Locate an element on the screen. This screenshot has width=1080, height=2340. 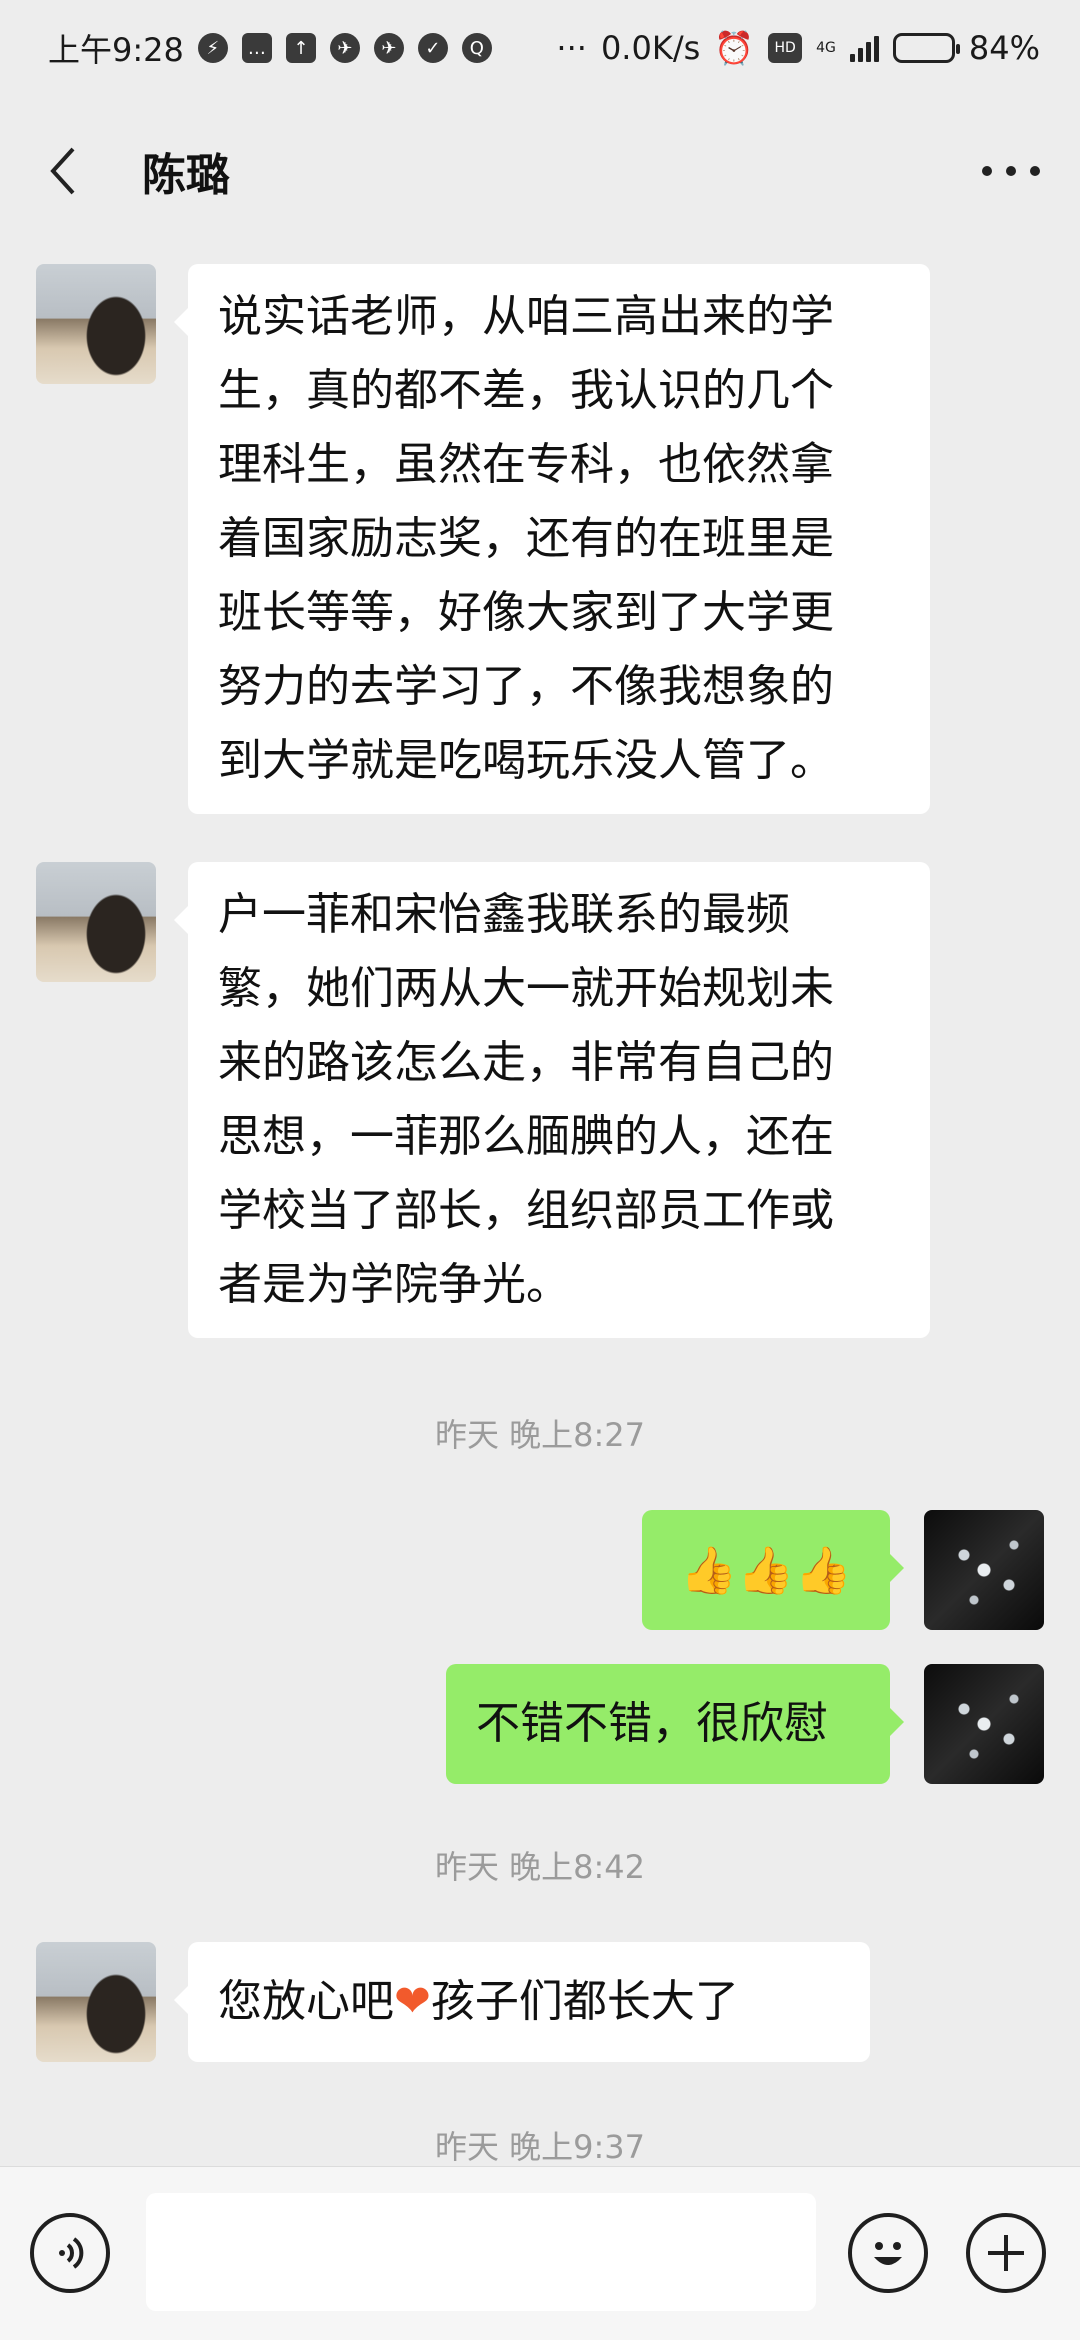
page-title: 陈璐 is located at coordinates (186, 175).